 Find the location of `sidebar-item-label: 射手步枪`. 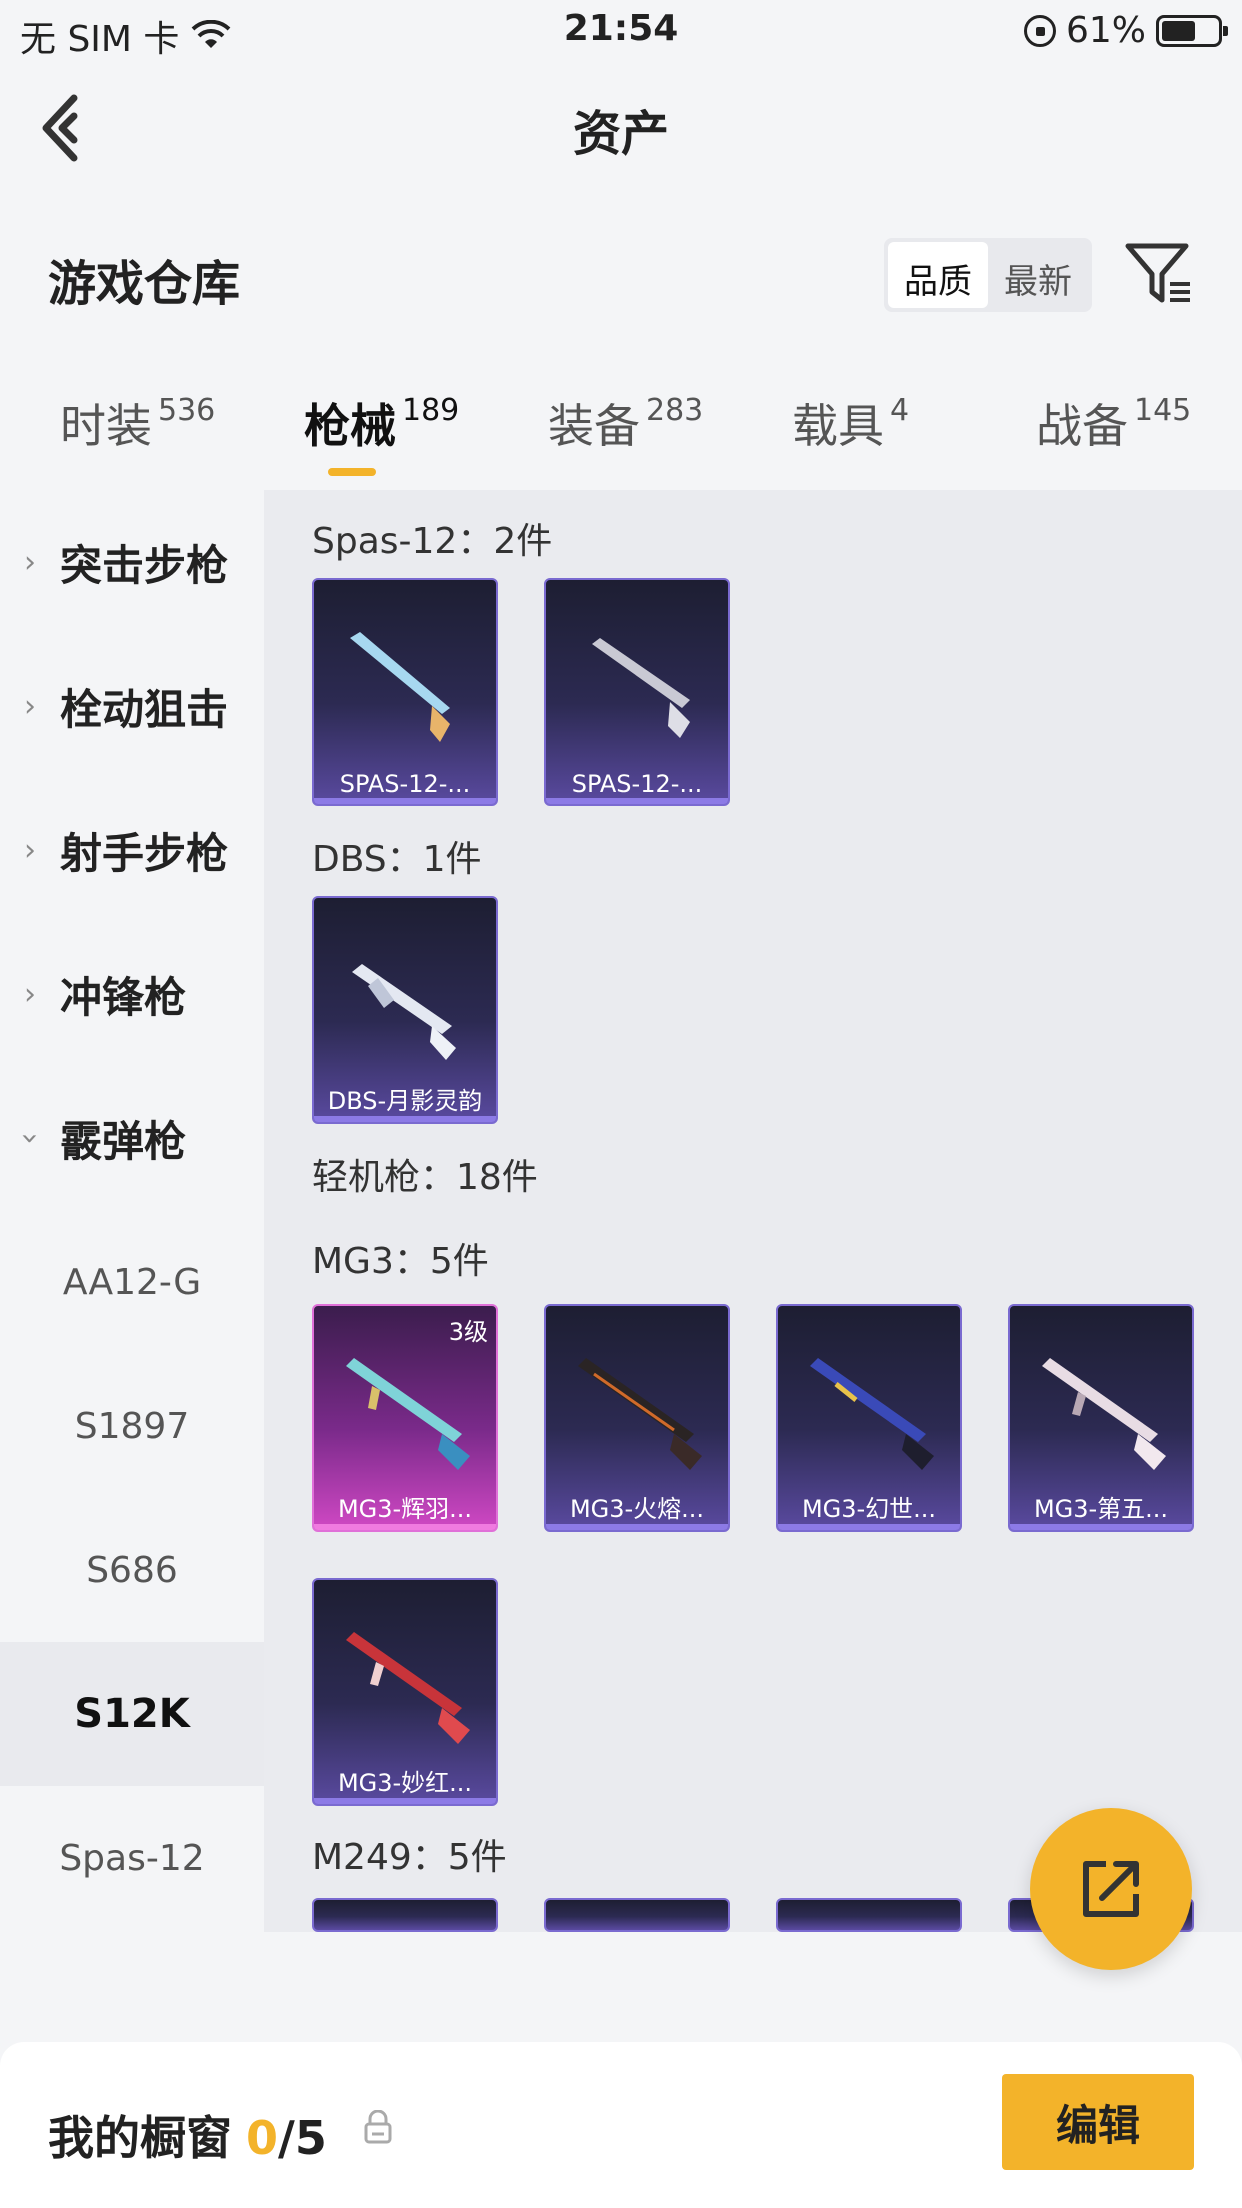

sidebar-item-label: 射手步枪 is located at coordinates (144, 853).